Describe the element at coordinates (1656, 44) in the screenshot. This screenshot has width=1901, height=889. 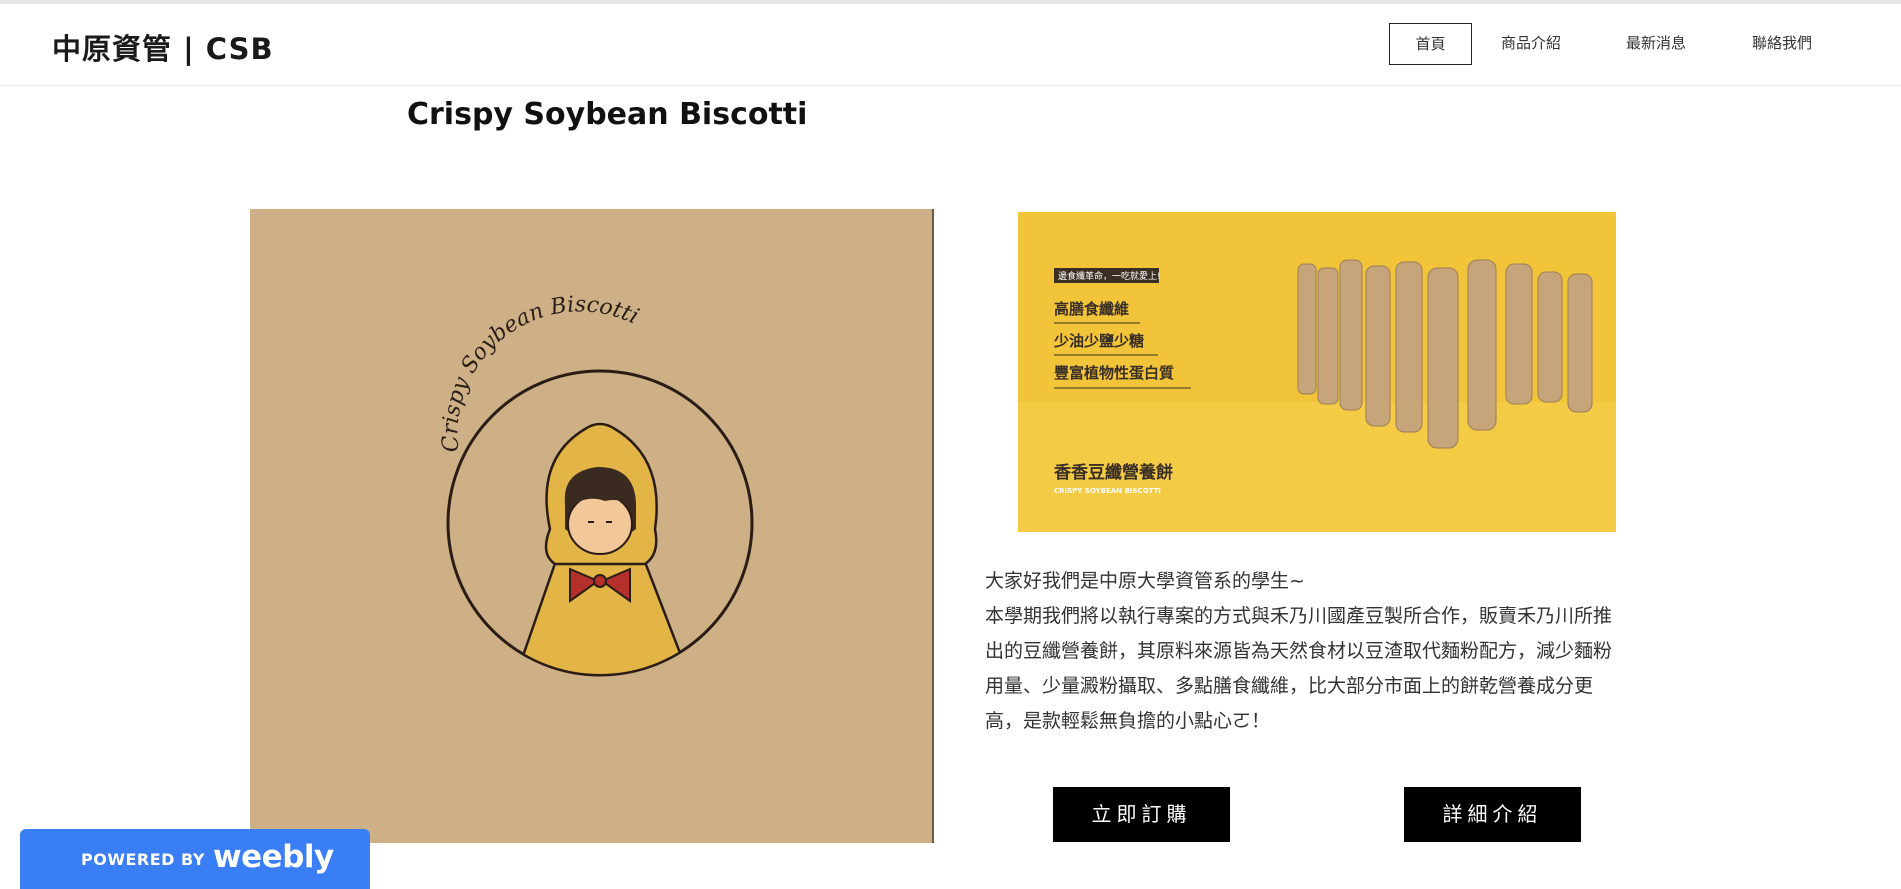
I see `nav-item-news: 最新消息` at that location.